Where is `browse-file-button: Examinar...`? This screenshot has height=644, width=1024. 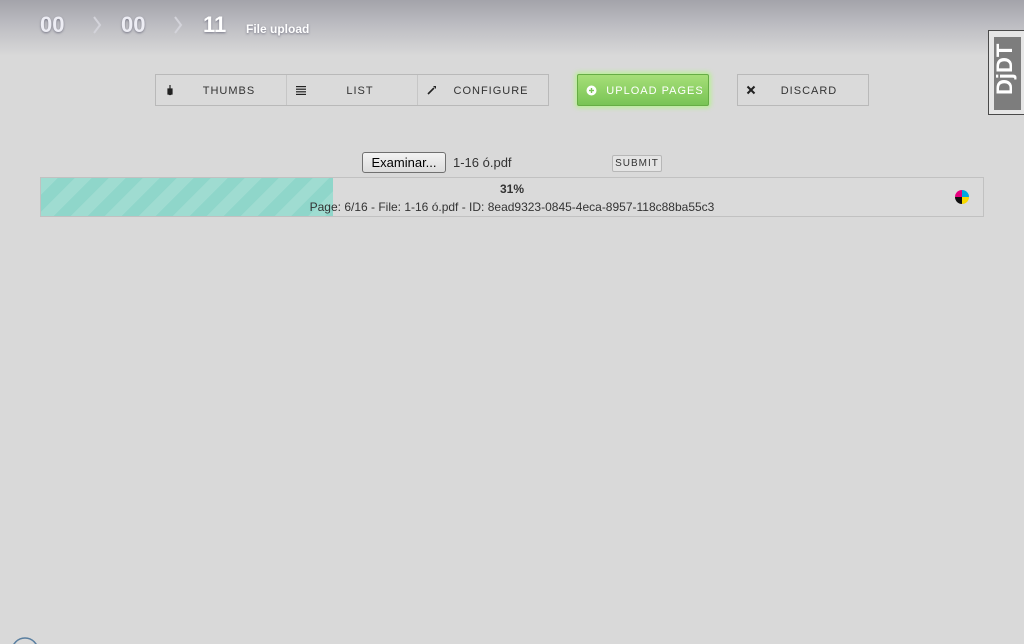 browse-file-button: Examinar... is located at coordinates (404, 162).